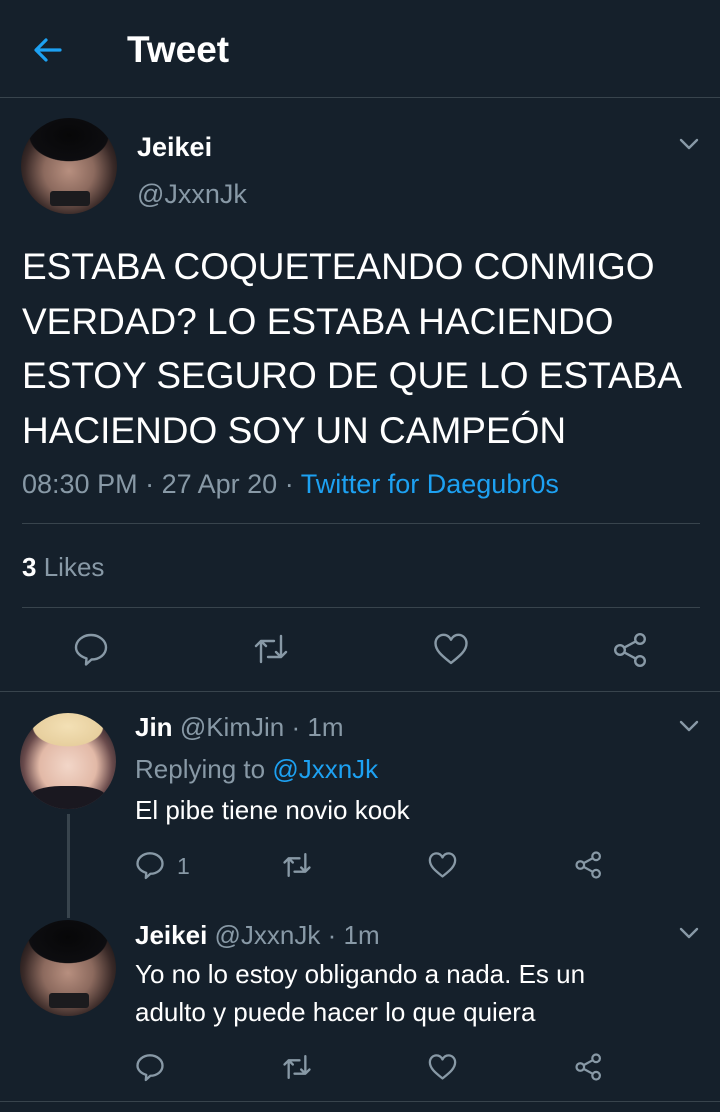 Image resolution: width=720 pixels, height=1112 pixels. Describe the element at coordinates (200, 769) in the screenshot. I see `replying-to-label: Replying to` at that location.